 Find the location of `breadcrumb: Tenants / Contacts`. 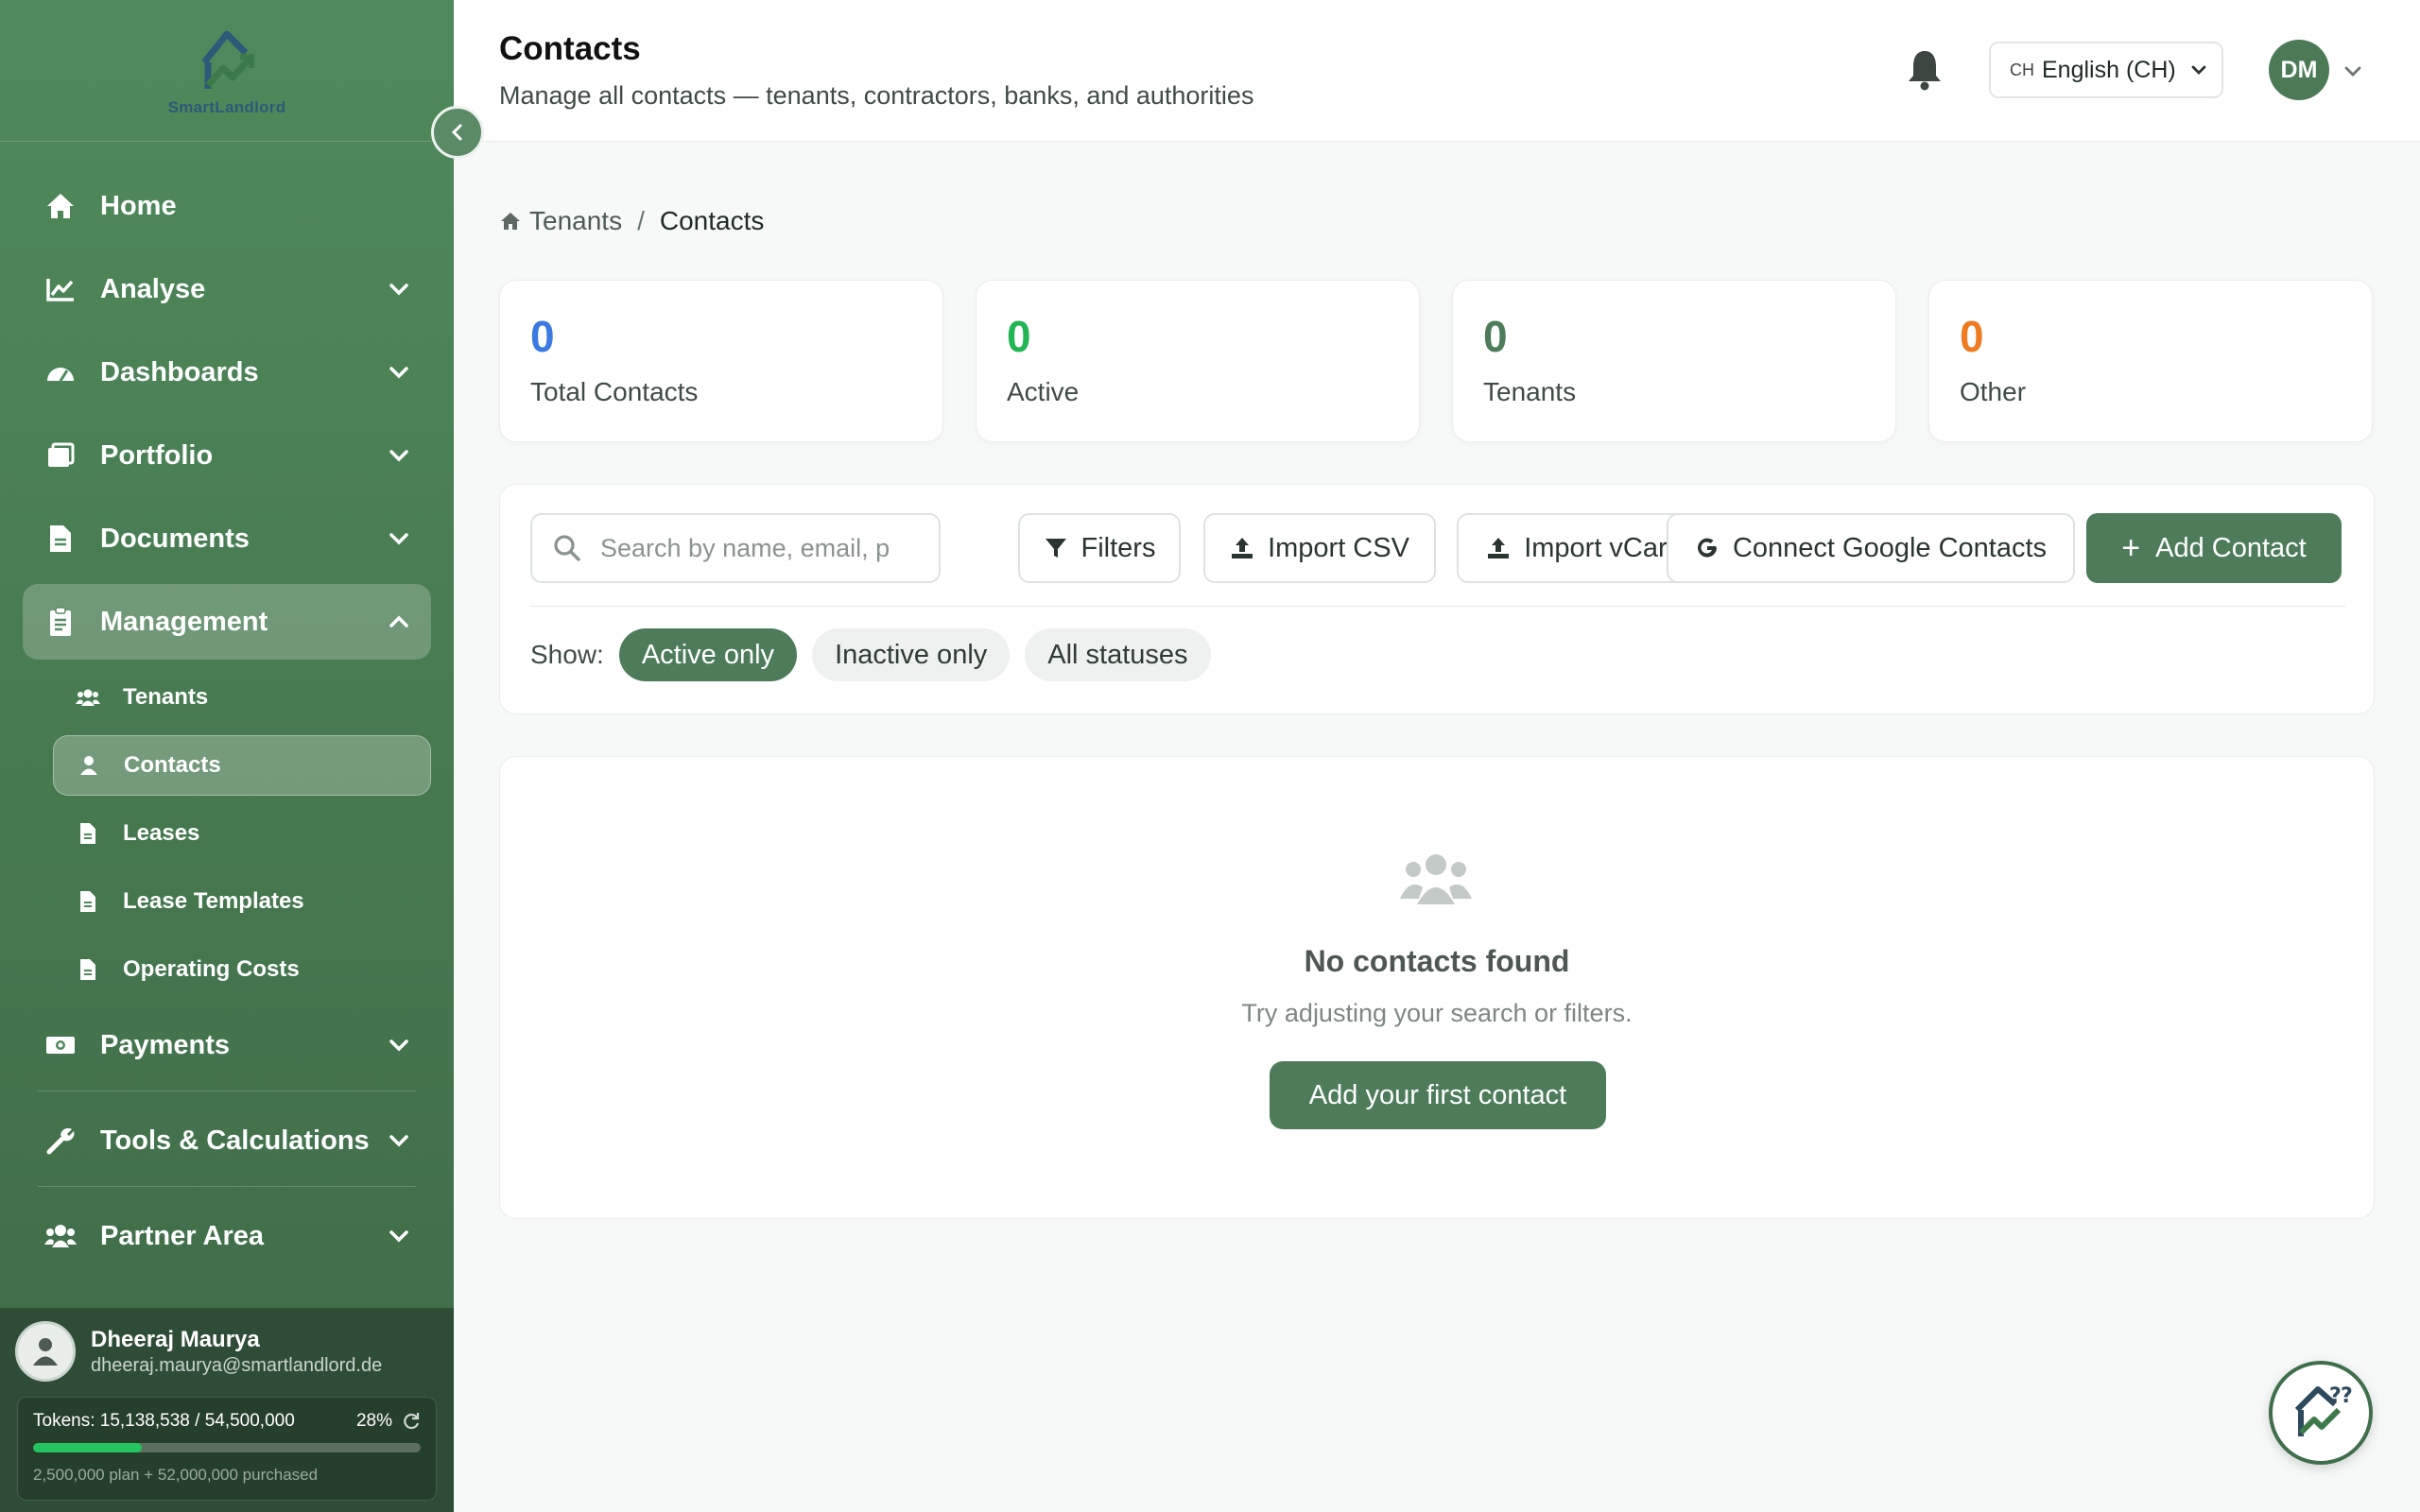

breadcrumb: Tenants / Contacts is located at coordinates (632, 221).